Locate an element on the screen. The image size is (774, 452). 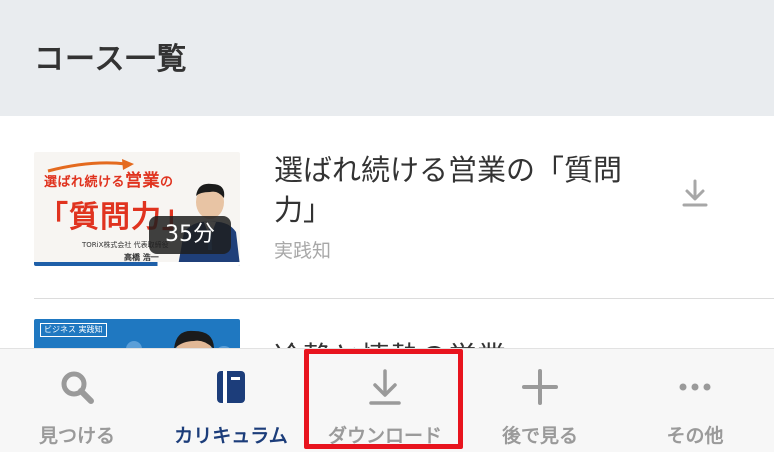
tab-label: カリキュラム is located at coordinates (231, 436).